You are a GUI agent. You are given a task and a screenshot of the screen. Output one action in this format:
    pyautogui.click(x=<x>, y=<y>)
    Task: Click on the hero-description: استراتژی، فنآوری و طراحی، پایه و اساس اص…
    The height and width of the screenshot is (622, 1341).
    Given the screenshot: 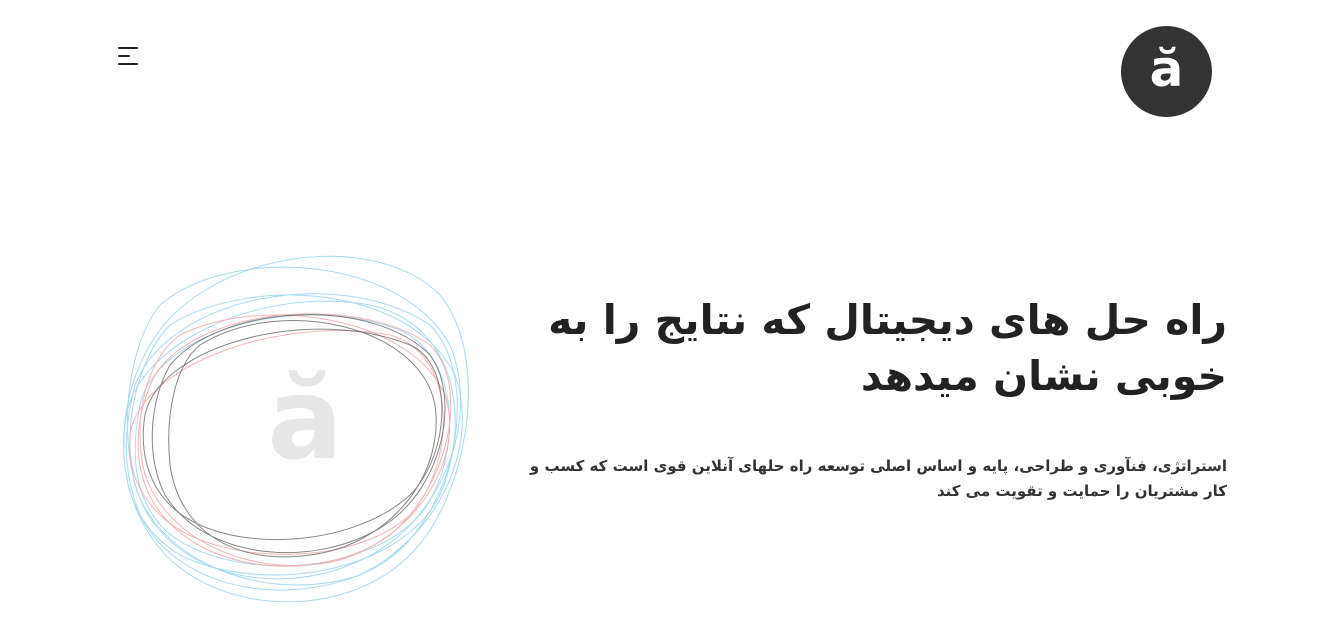 What is the action you would take?
    pyautogui.click(x=878, y=478)
    